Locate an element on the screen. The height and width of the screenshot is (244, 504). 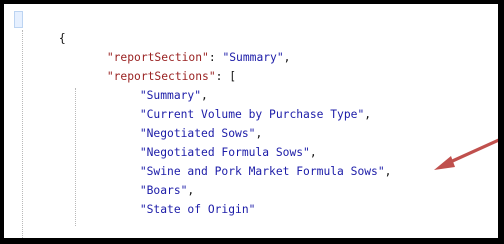
arrow-head is located at coordinates (444, 163).